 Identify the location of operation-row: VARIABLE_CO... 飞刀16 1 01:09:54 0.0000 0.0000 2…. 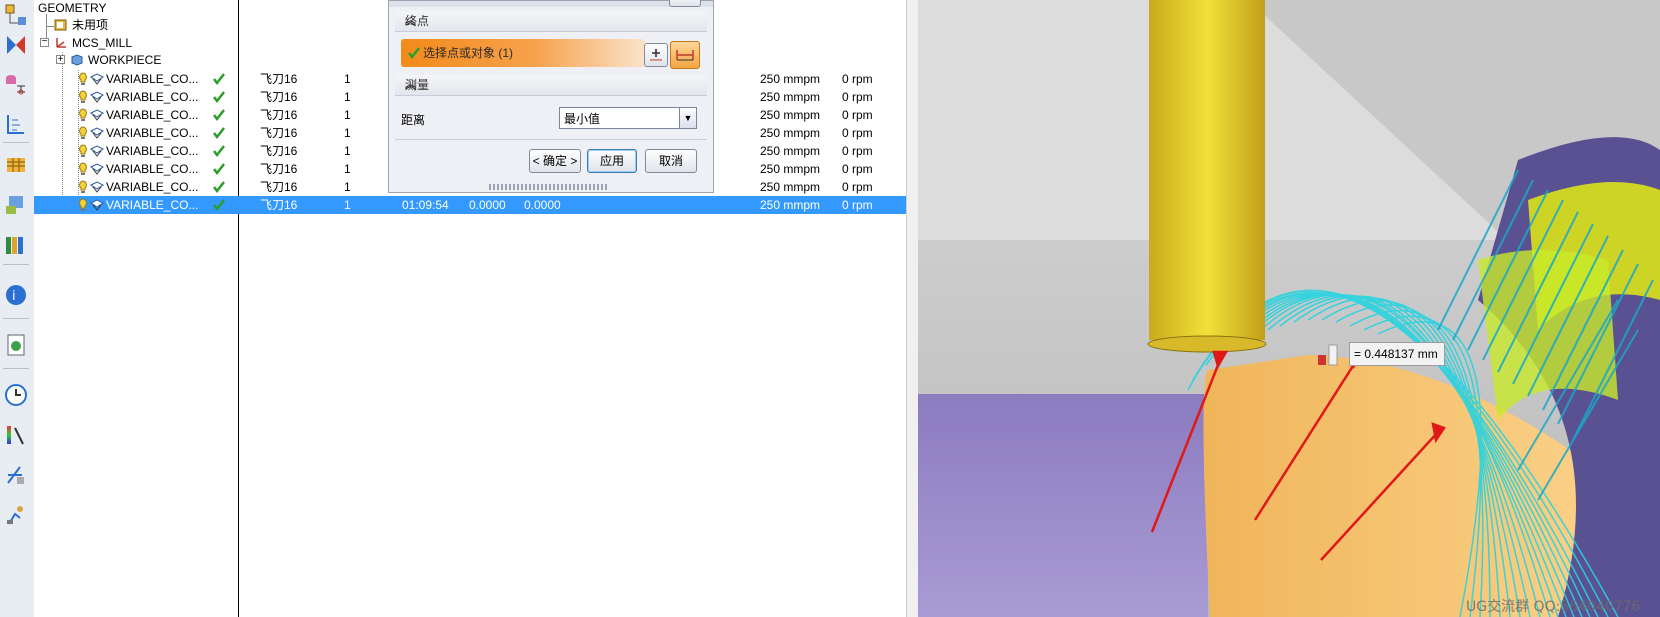
(470, 205).